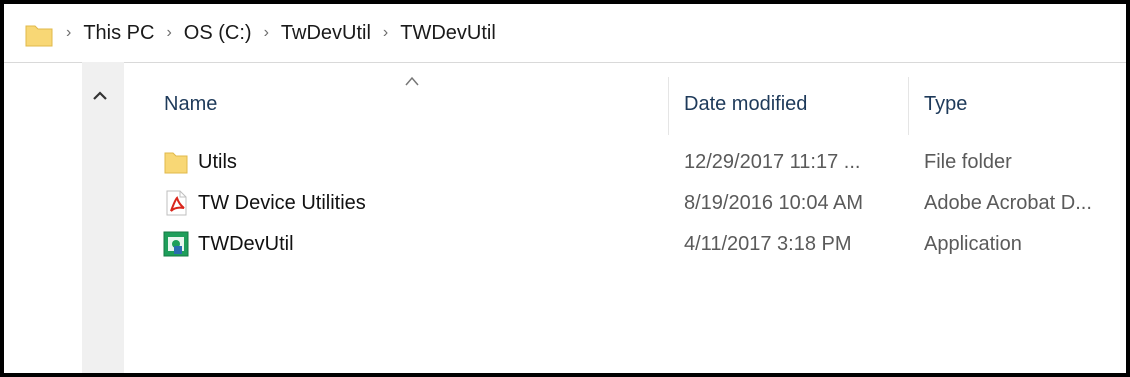 The height and width of the screenshot is (377, 1130). What do you see at coordinates (118, 33) in the screenshot?
I see `breadcrumb-this-pc: This PC` at bounding box center [118, 33].